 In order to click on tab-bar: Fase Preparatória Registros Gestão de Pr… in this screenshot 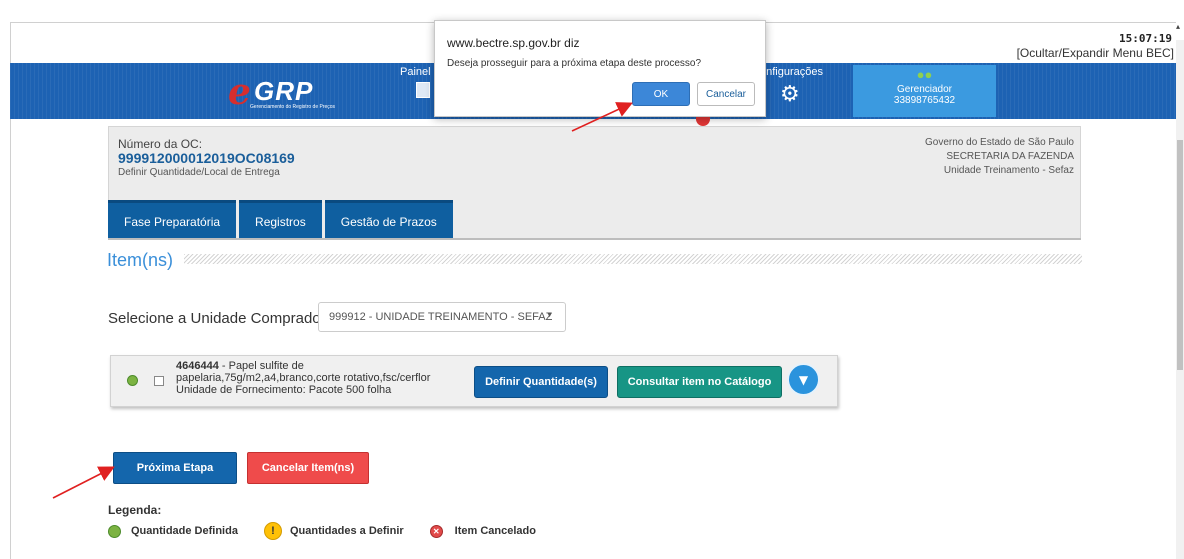, I will do `click(280, 220)`.